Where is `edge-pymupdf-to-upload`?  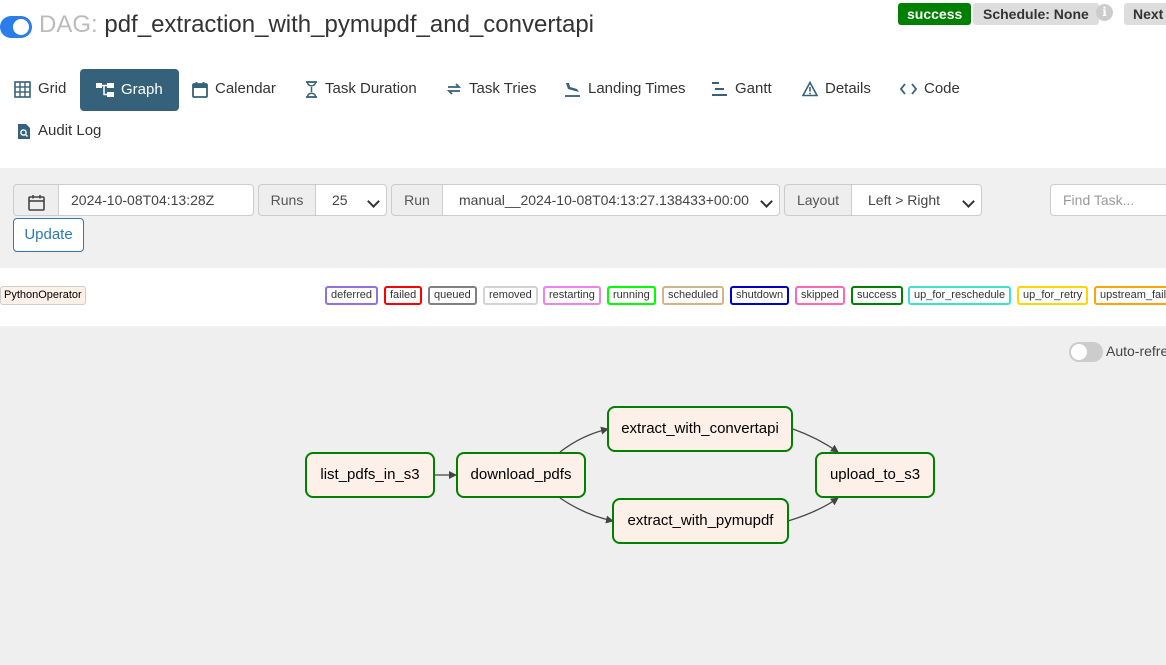
edge-pymupdf-to-upload is located at coordinates (813, 509).